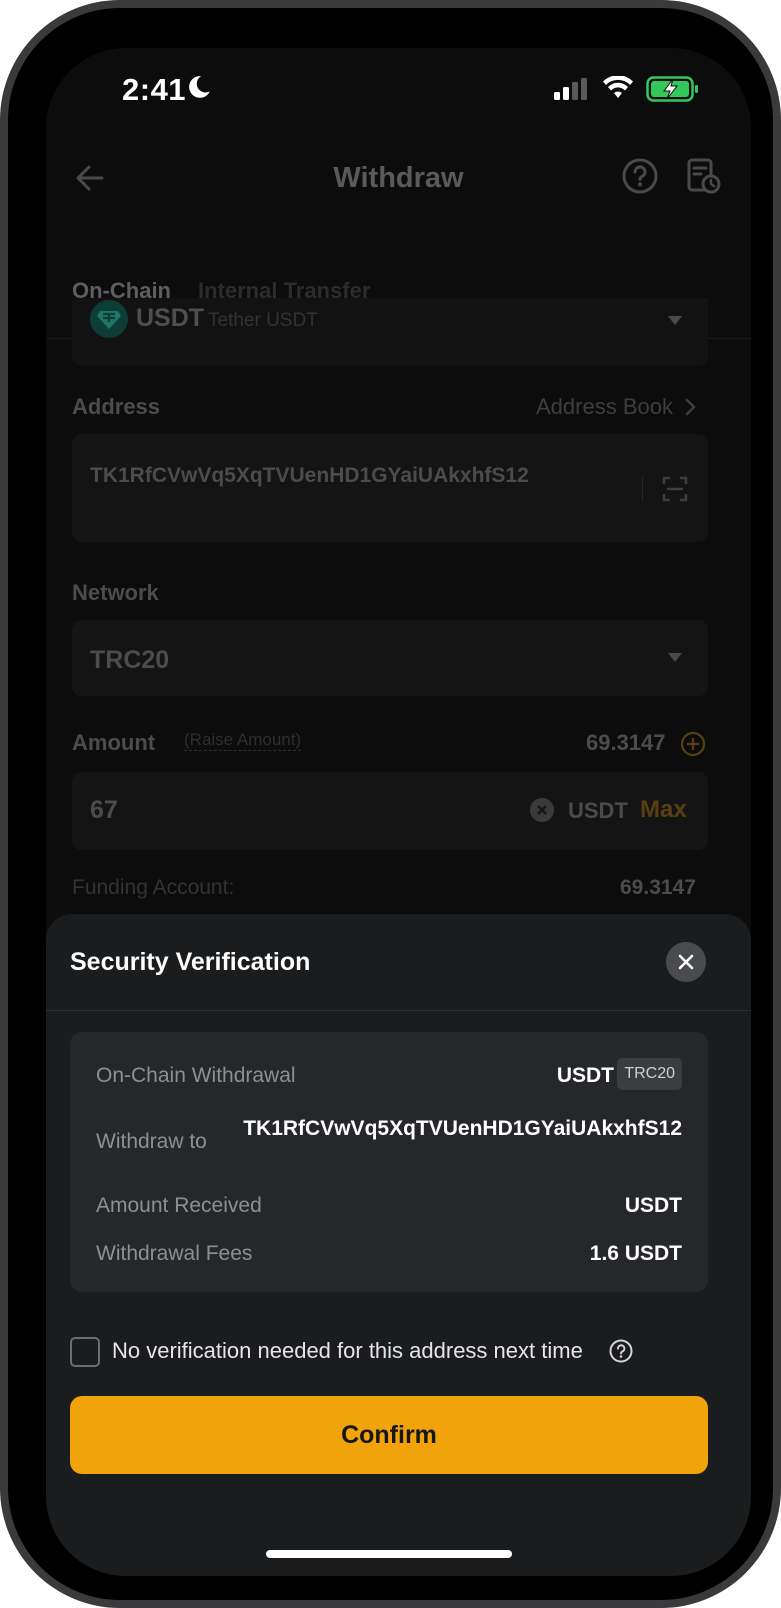  I want to click on max-button: Max, so click(663, 810).